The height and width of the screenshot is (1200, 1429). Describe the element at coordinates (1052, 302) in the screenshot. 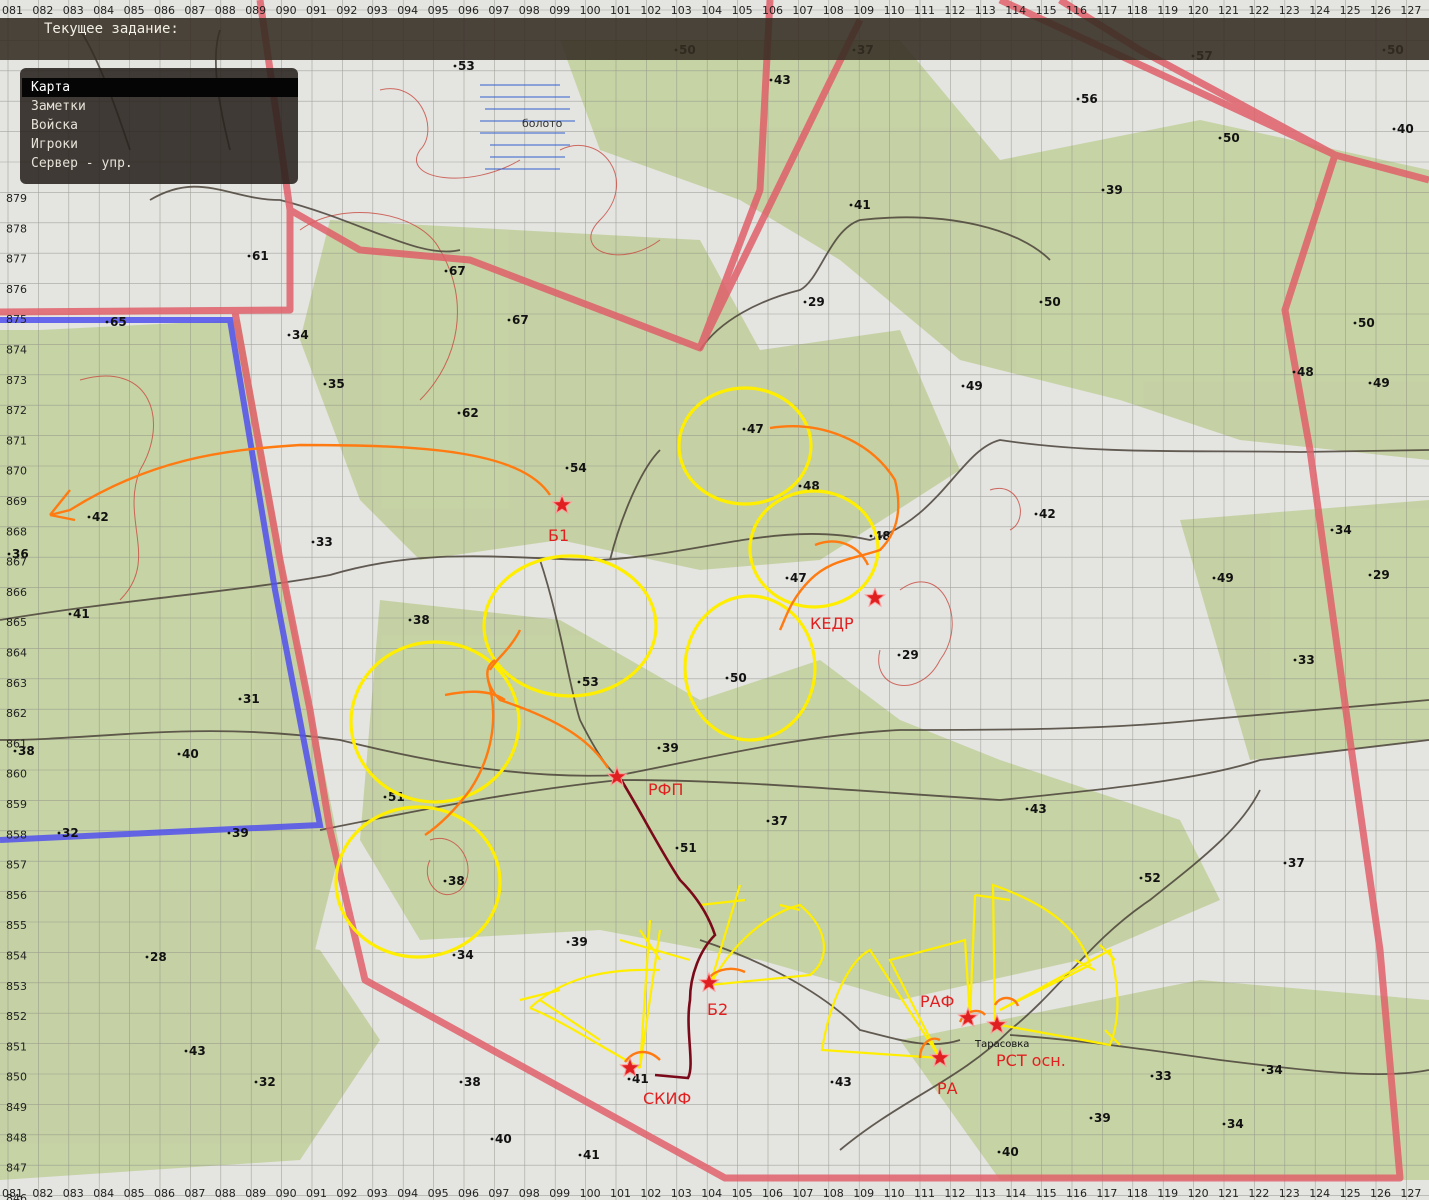

I see `elevation-label: 50` at that location.